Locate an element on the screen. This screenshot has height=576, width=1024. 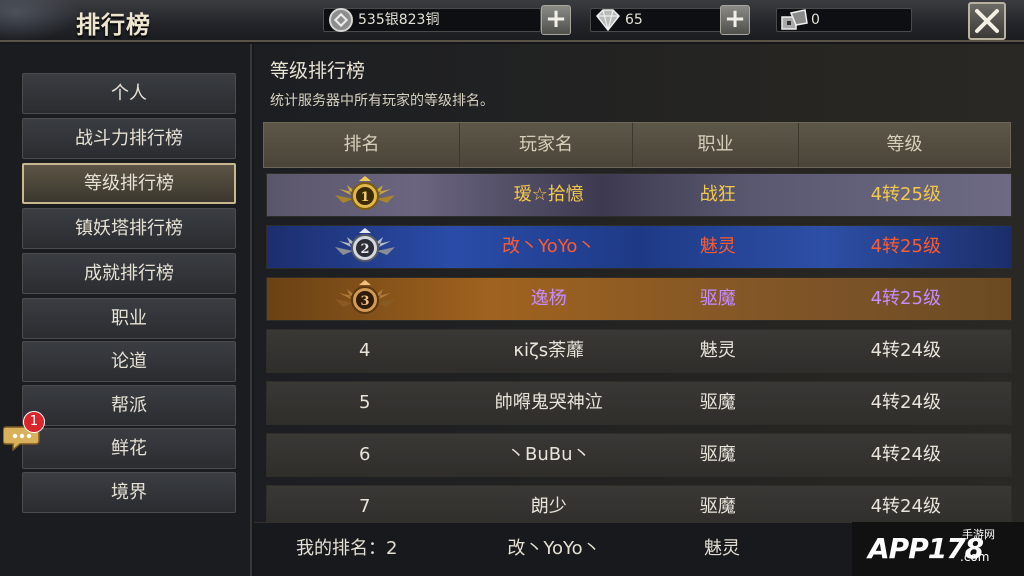
player-name: 丶BuBu丶 is located at coordinates (548, 454).